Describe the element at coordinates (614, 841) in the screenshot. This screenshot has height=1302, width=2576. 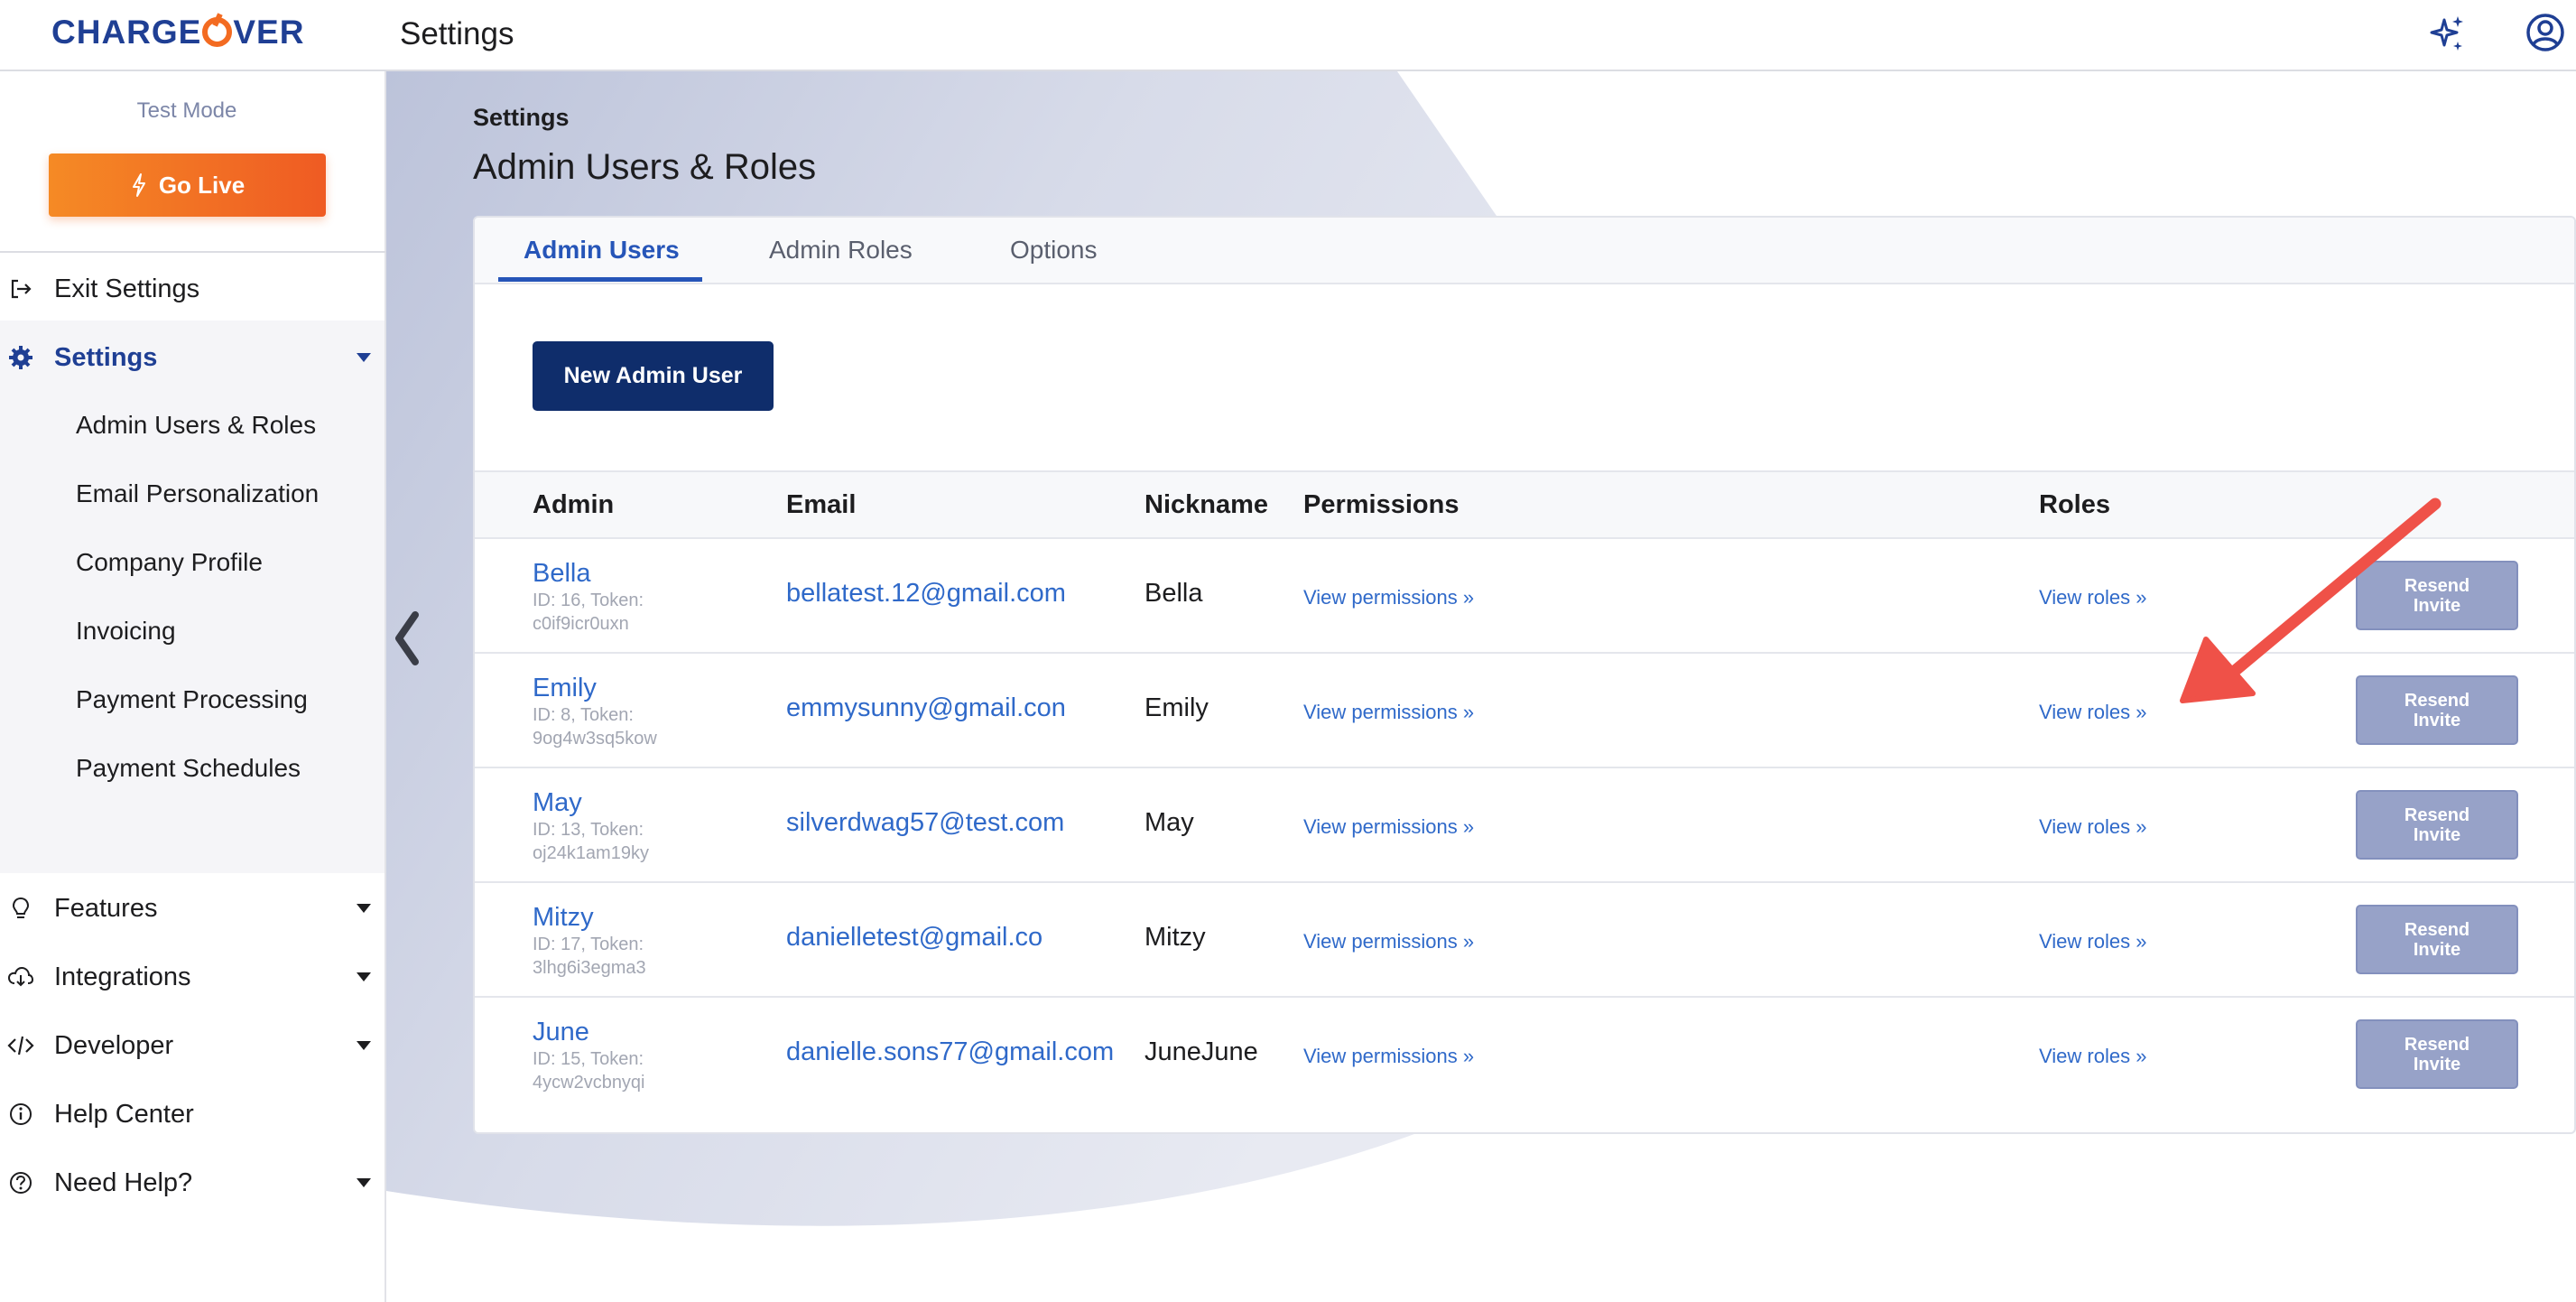
I see `admin-meta: ID: 13, Token: oj24k1am19ky` at that location.